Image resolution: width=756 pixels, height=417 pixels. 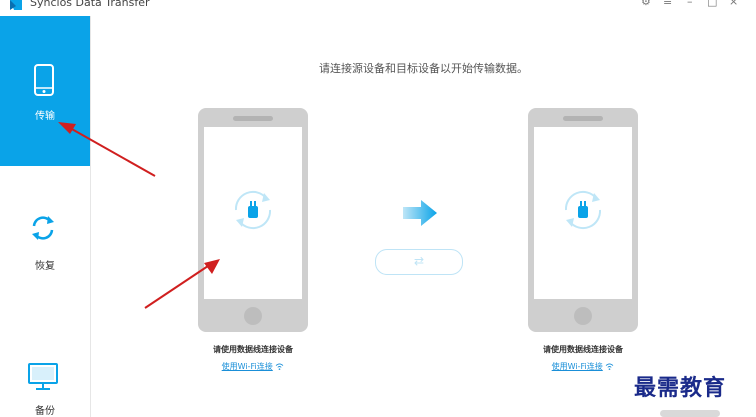 I want to click on sidebar-item-label: 备份, so click(x=45, y=411).